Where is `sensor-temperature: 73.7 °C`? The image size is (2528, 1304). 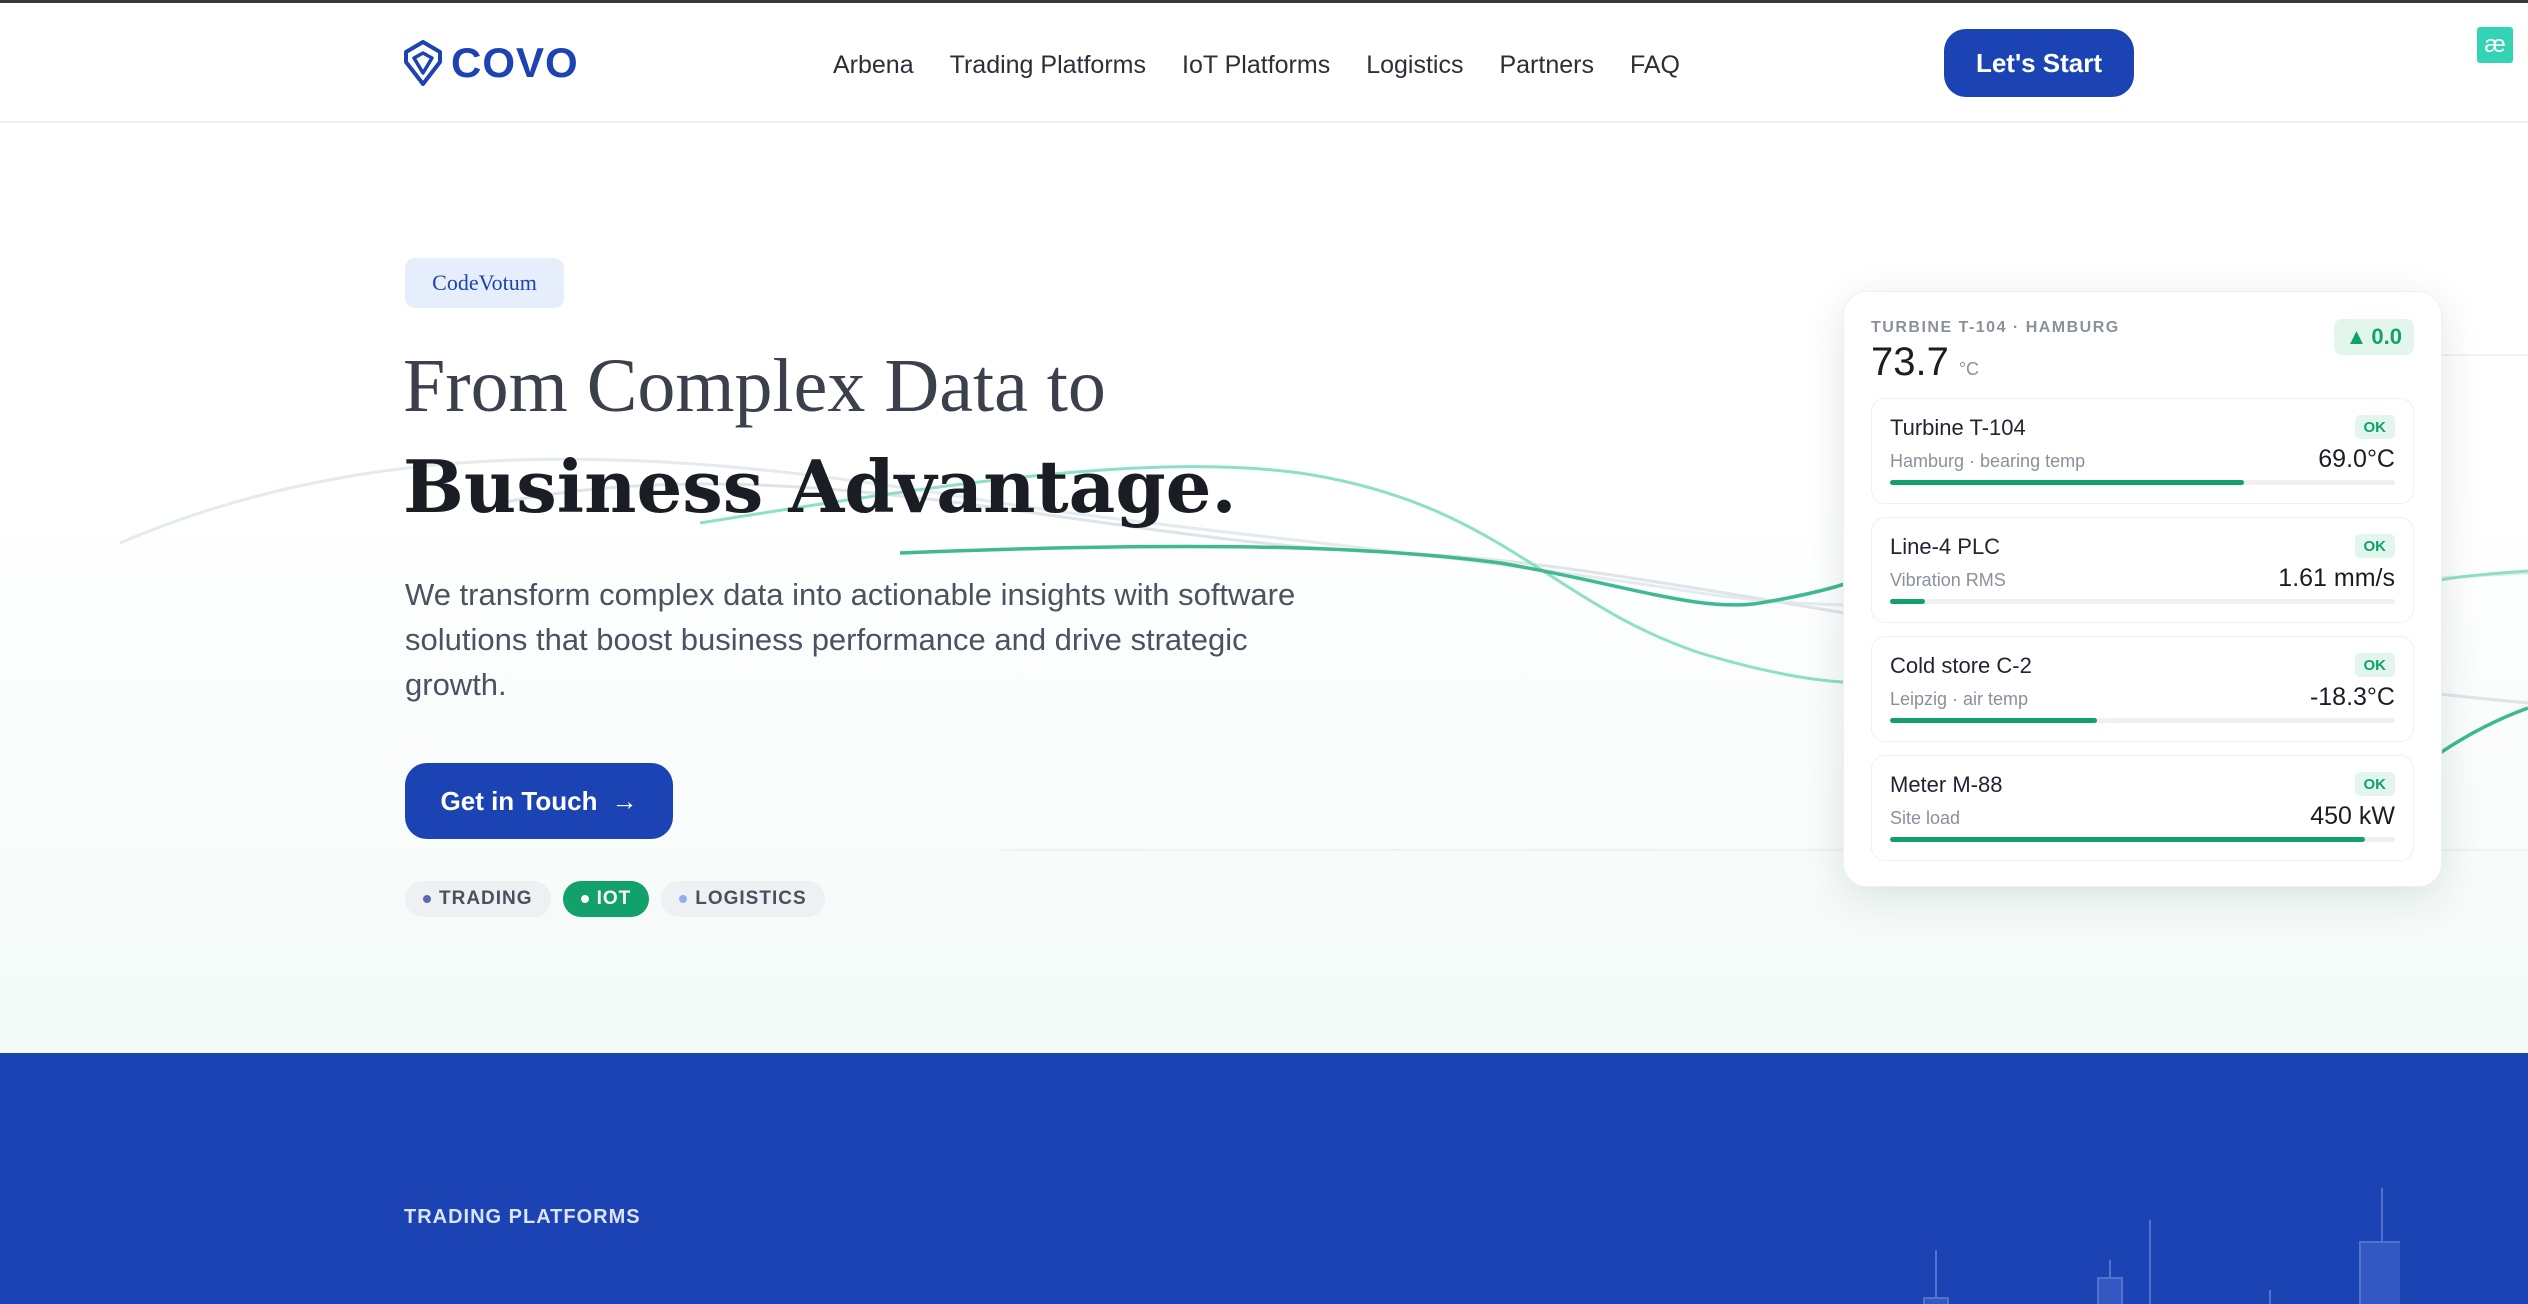
sensor-temperature: 73.7 °C is located at coordinates (1925, 362).